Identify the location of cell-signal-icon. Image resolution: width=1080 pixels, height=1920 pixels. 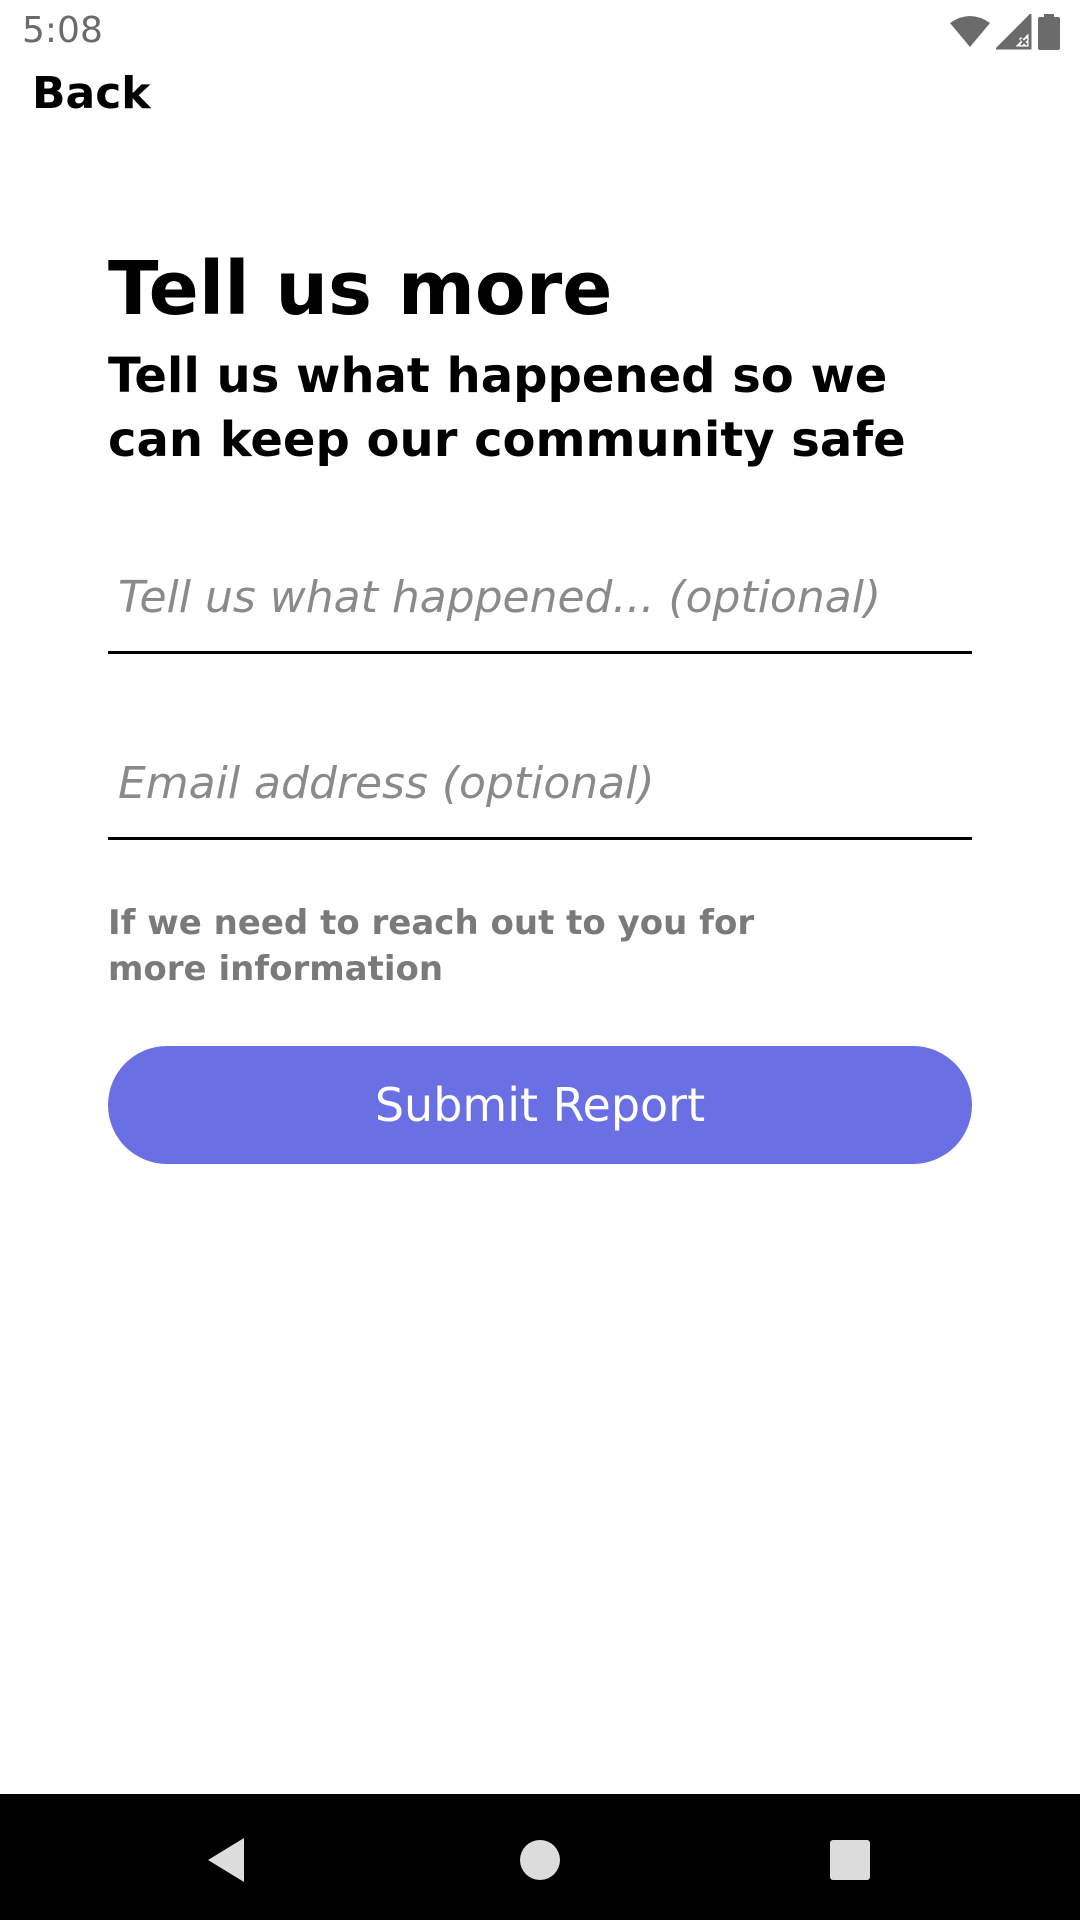
(1014, 32).